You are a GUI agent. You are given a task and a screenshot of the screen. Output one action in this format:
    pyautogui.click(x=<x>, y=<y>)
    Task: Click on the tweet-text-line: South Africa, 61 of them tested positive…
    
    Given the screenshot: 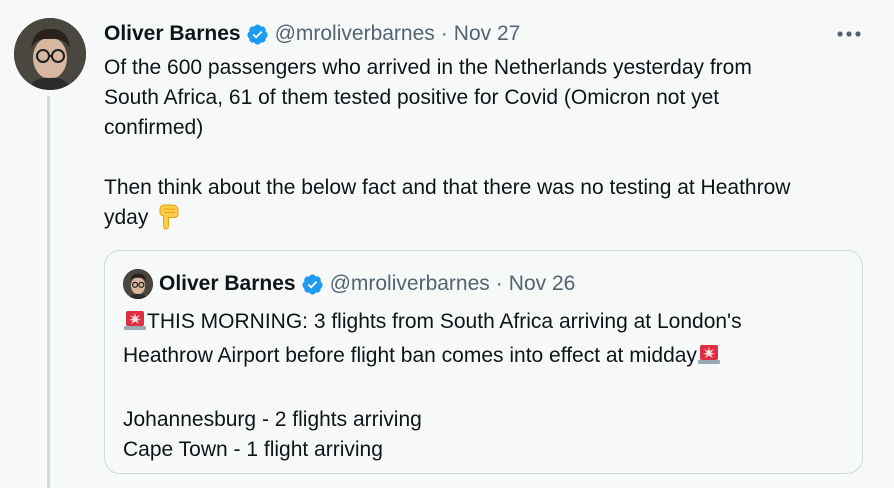 What is the action you would take?
    pyautogui.click(x=412, y=97)
    